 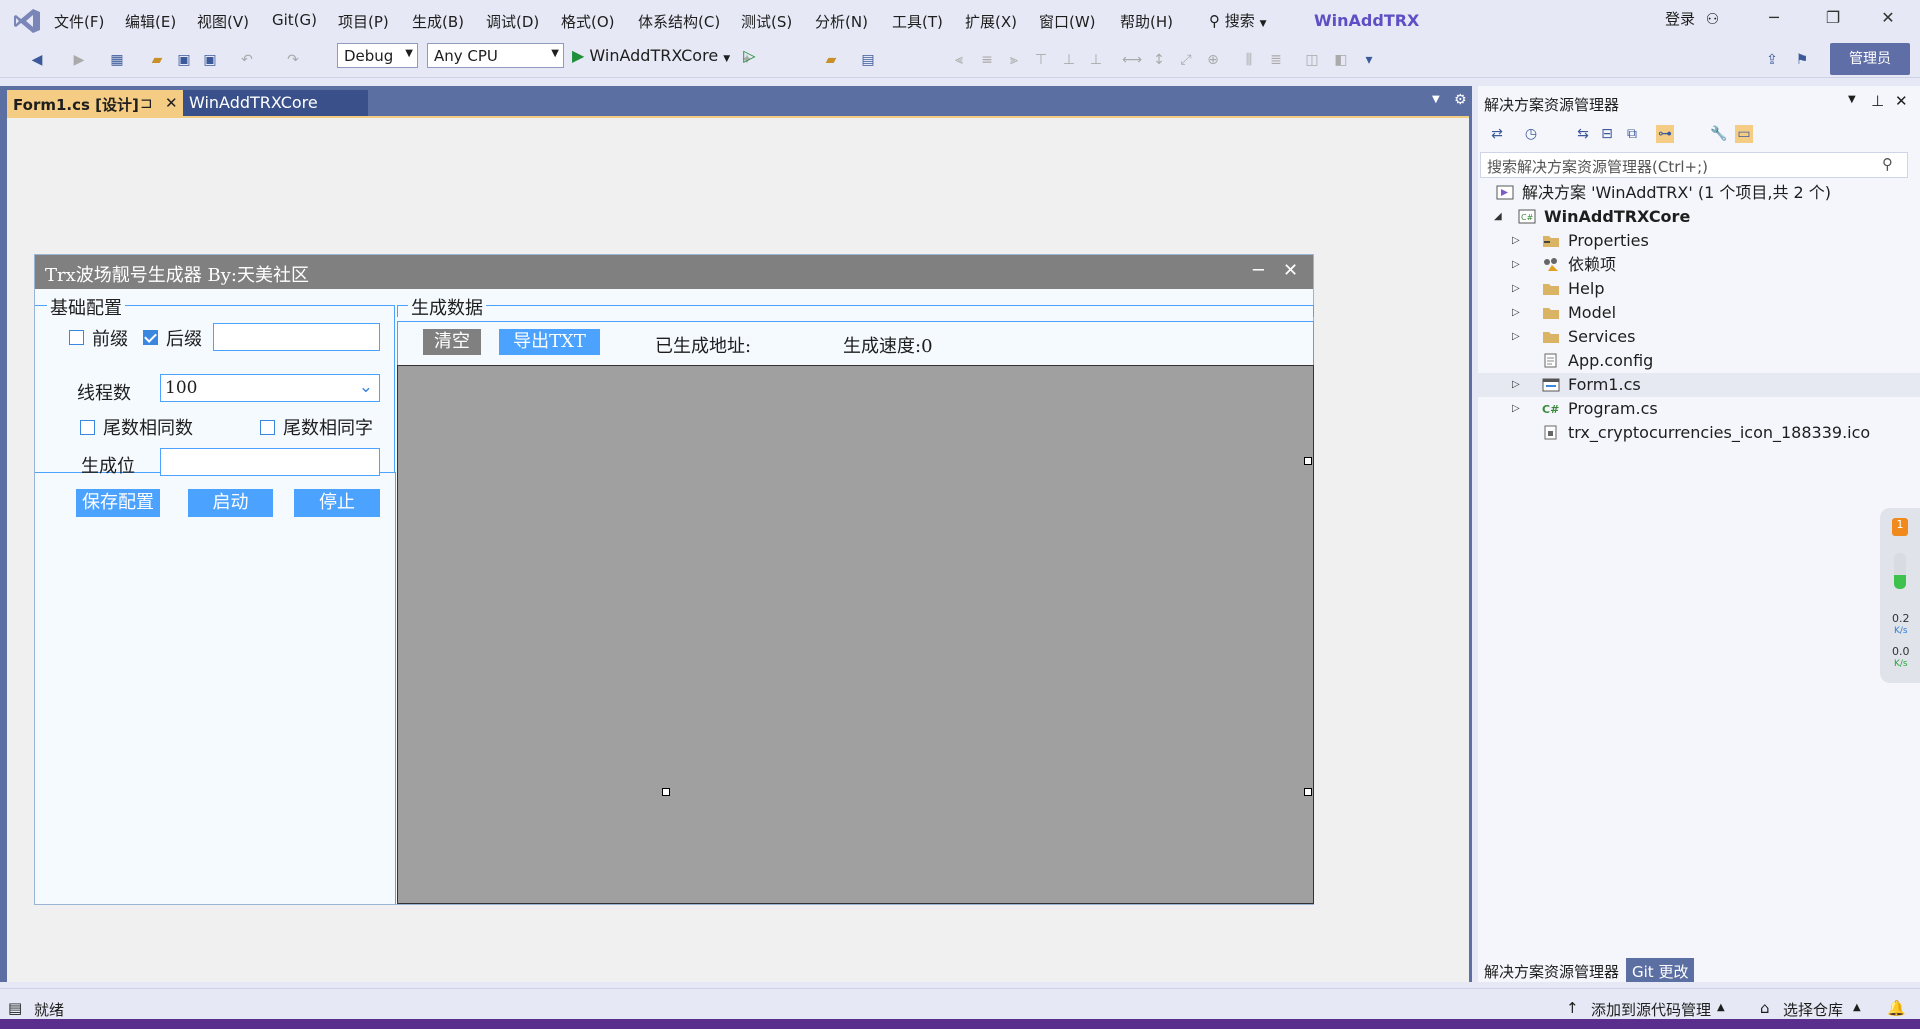 What do you see at coordinates (495, 55) in the screenshot?
I see `platform-dropdown: Any CPU ▼` at bounding box center [495, 55].